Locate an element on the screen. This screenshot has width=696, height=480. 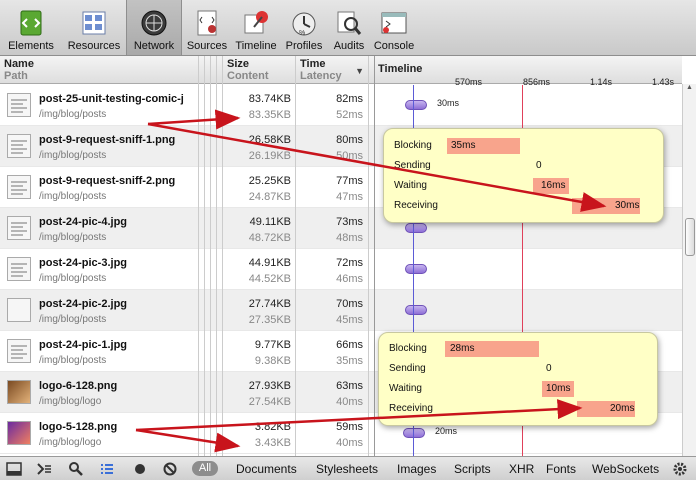
filter-xhr: XHR is located at coordinates (521, 469).